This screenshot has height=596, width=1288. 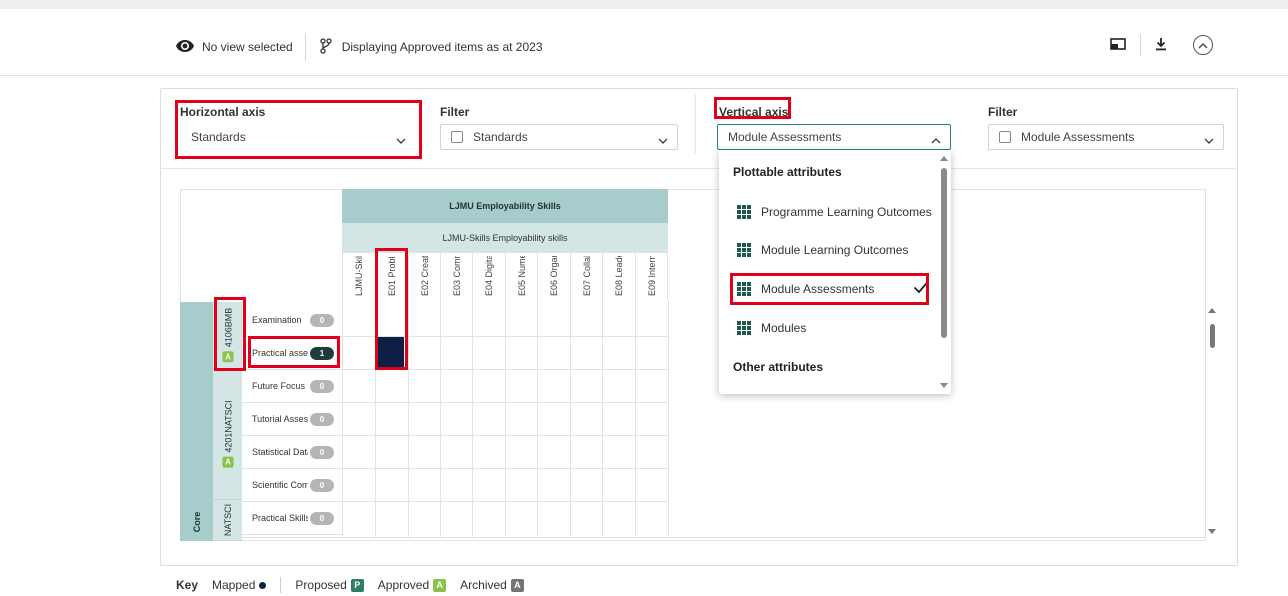 I want to click on row-label: Scientific Communication0, so click(x=292, y=485).